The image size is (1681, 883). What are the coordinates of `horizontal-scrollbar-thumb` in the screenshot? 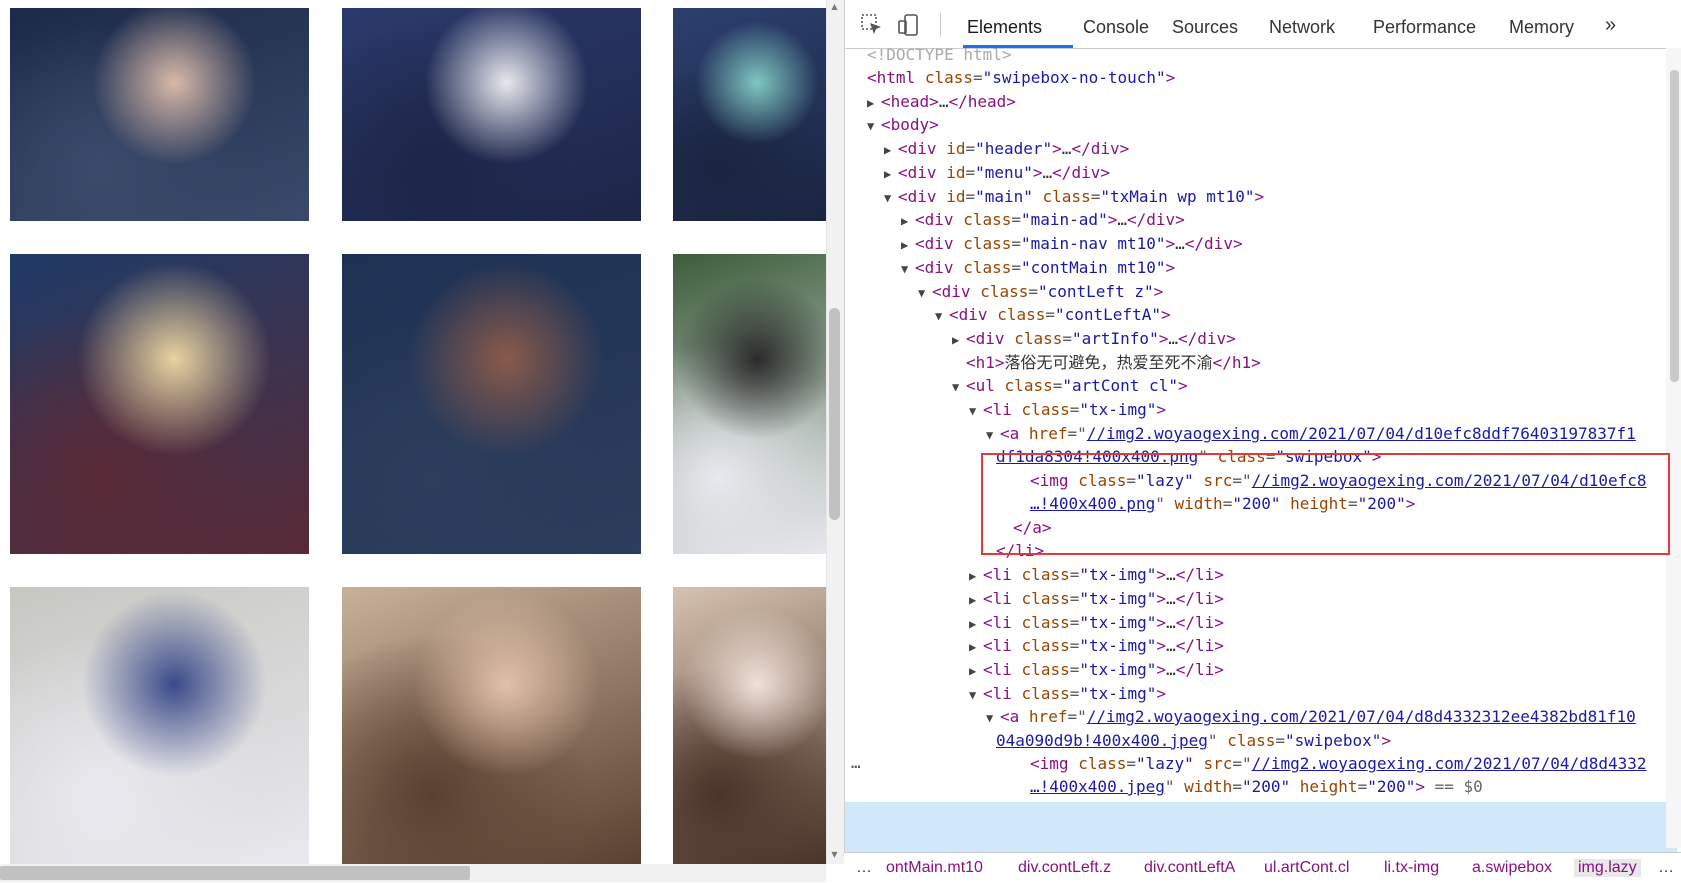 It's located at (235, 873).